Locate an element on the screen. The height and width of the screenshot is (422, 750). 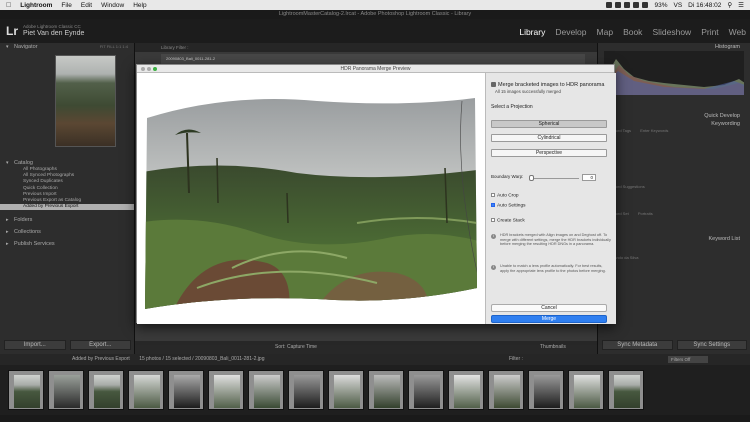
menu-window: Window is located at coordinates (112, 5).